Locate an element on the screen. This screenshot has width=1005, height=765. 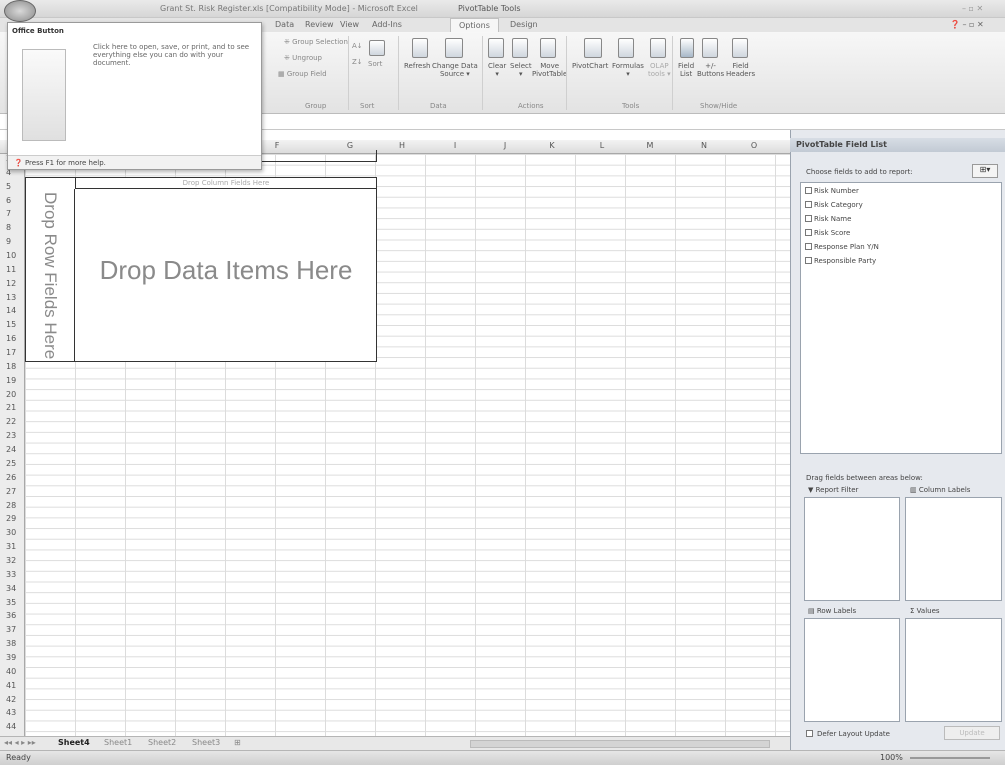
col-header-k: K is located at coordinates (552, 145).